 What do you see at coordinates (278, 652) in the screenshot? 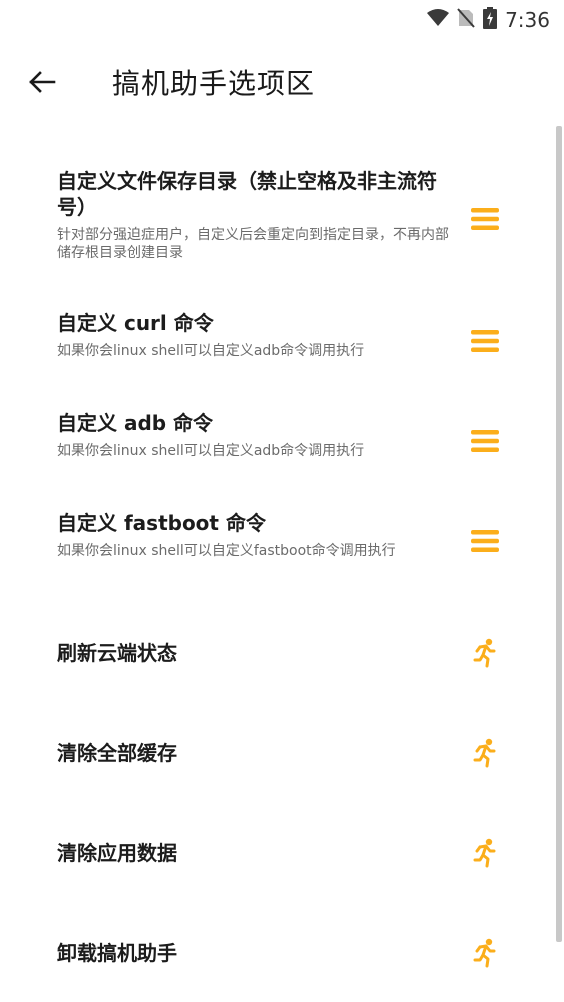
I see `action-refresh-cloud-status: 刷新云端状态` at bounding box center [278, 652].